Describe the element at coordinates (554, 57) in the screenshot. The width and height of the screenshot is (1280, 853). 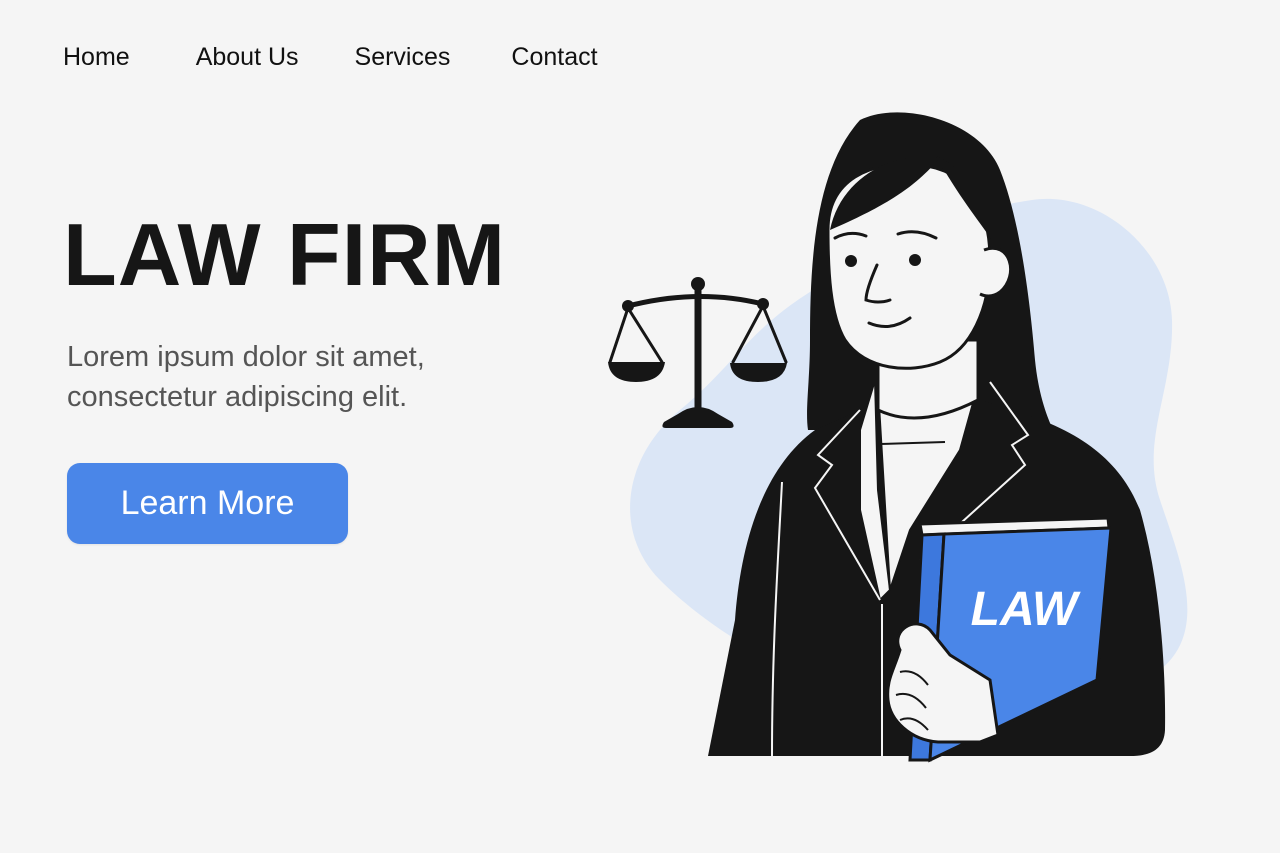
I see `nav-link-contact: Contact` at that location.